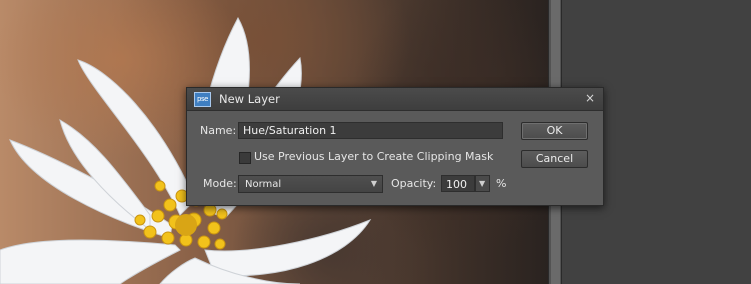 This screenshot has width=751, height=284. Describe the element at coordinates (414, 183) in the screenshot. I see `opacity-label: Opacity:` at that location.